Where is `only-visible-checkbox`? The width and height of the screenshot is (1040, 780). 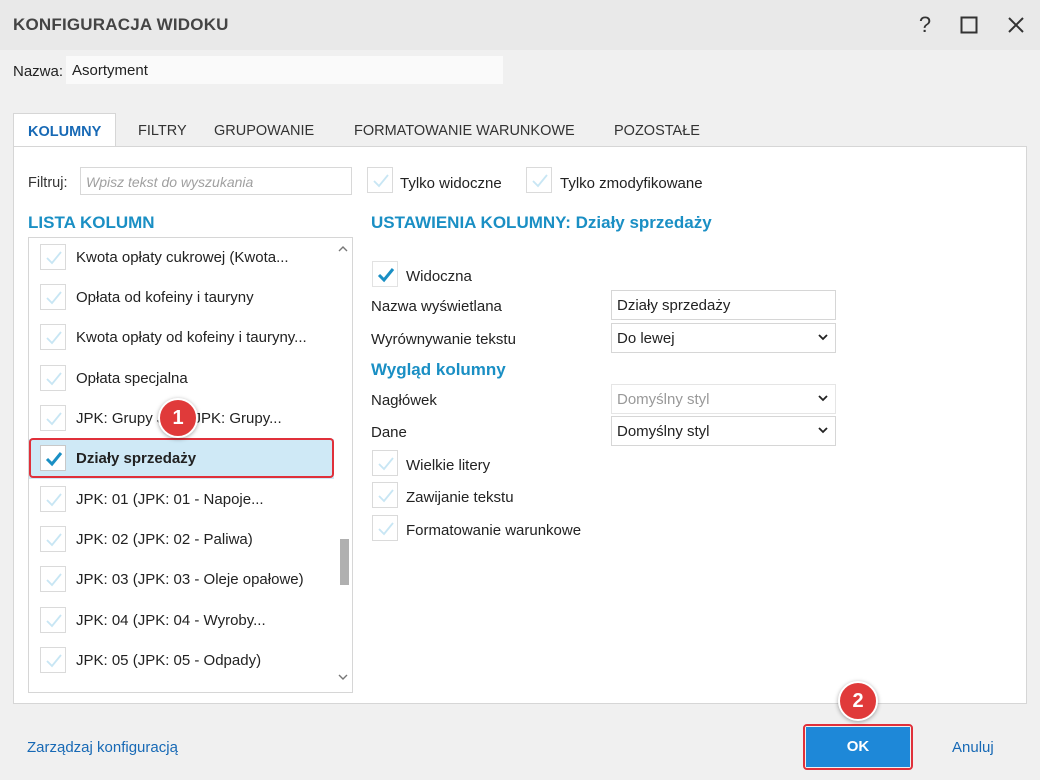
only-visible-checkbox is located at coordinates (380, 180).